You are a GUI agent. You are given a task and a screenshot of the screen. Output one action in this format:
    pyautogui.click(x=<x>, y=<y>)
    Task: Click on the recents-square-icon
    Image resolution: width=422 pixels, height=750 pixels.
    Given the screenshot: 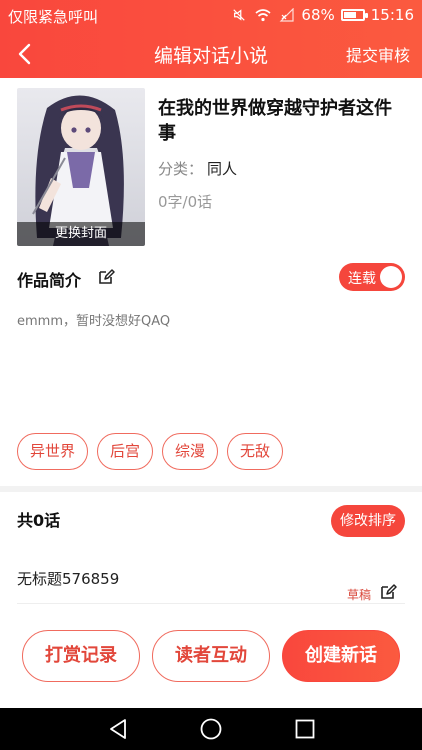 What is the action you would take?
    pyautogui.click(x=305, y=729)
    